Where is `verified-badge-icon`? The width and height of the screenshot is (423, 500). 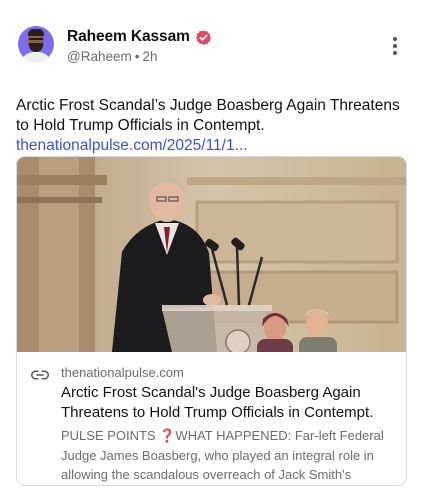 verified-badge-icon is located at coordinates (203, 37).